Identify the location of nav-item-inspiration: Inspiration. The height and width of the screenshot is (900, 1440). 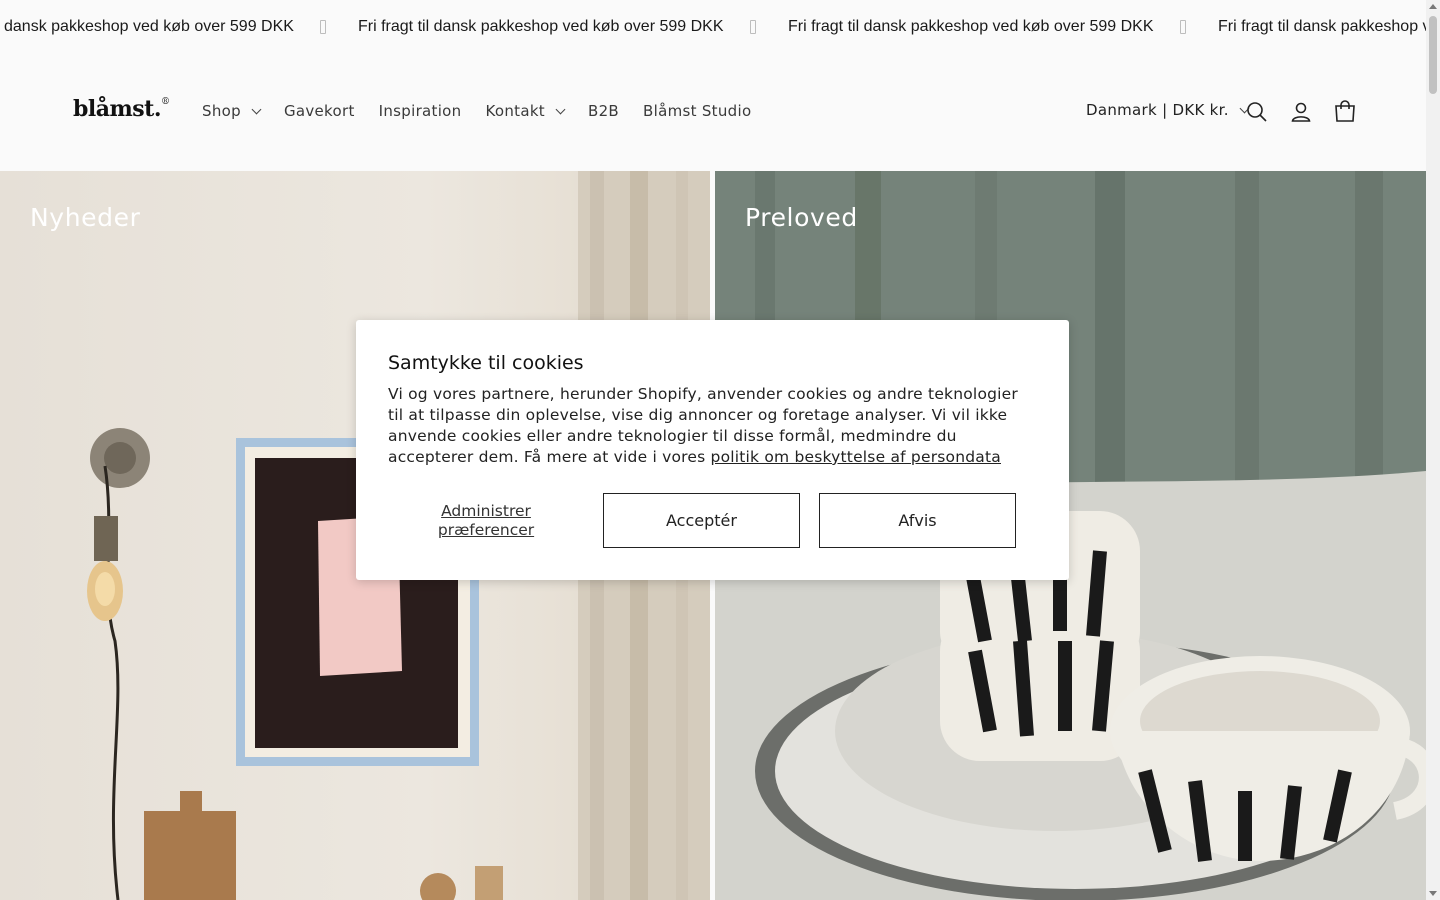
(420, 111).